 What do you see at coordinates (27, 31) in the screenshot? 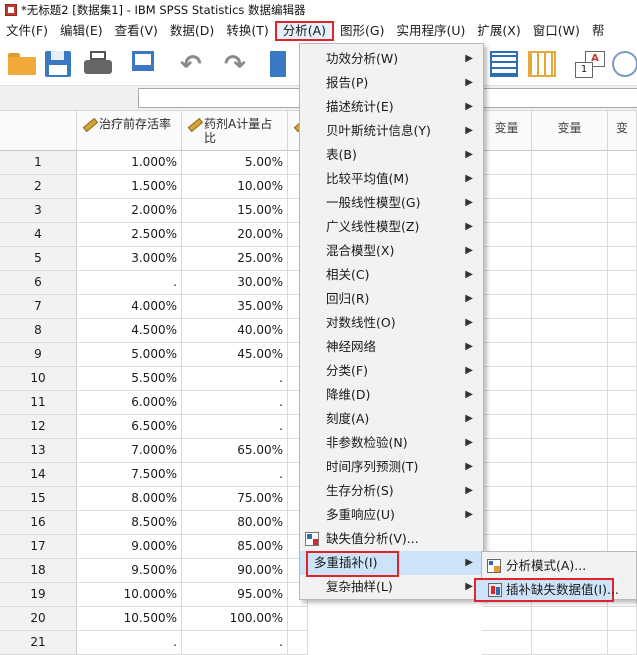
I see `menu-file: 文件(F)` at bounding box center [27, 31].